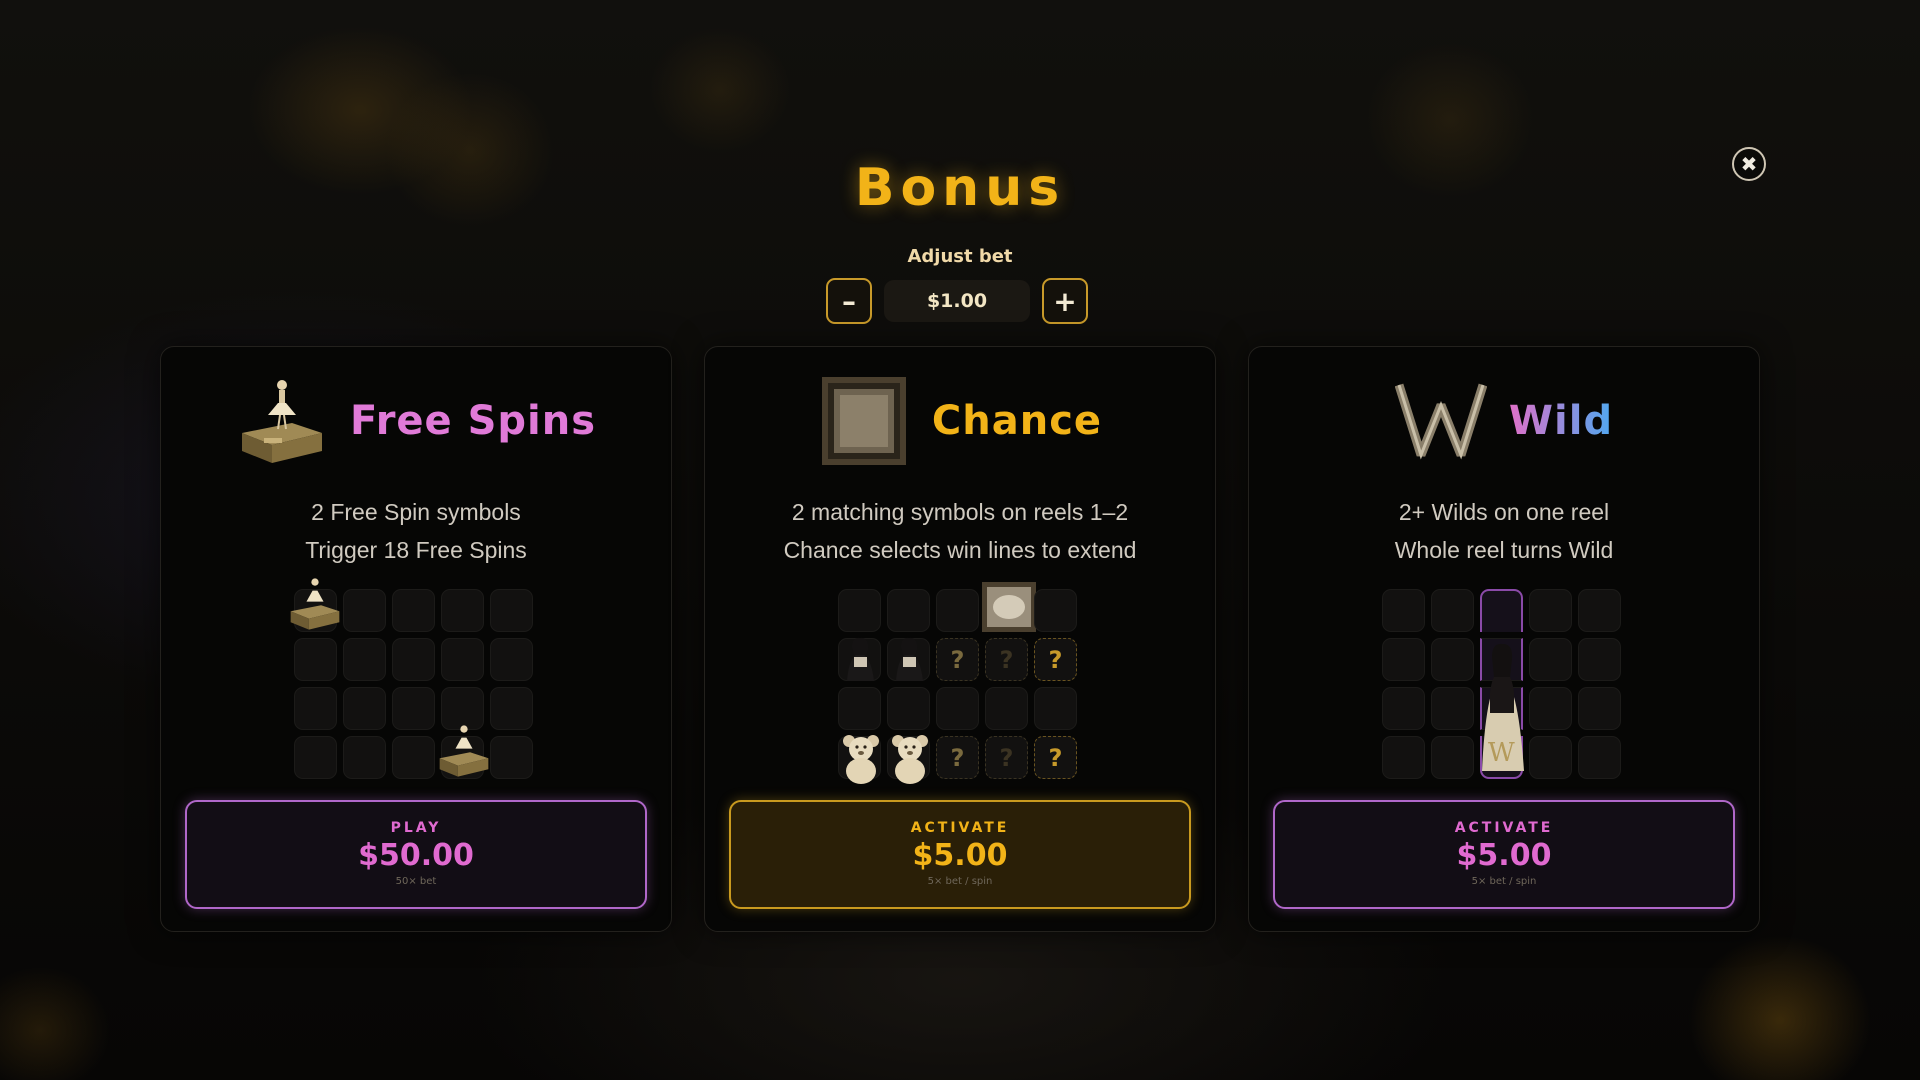 The width and height of the screenshot is (1920, 1080). I want to click on bet-value: $1.00, so click(957, 301).